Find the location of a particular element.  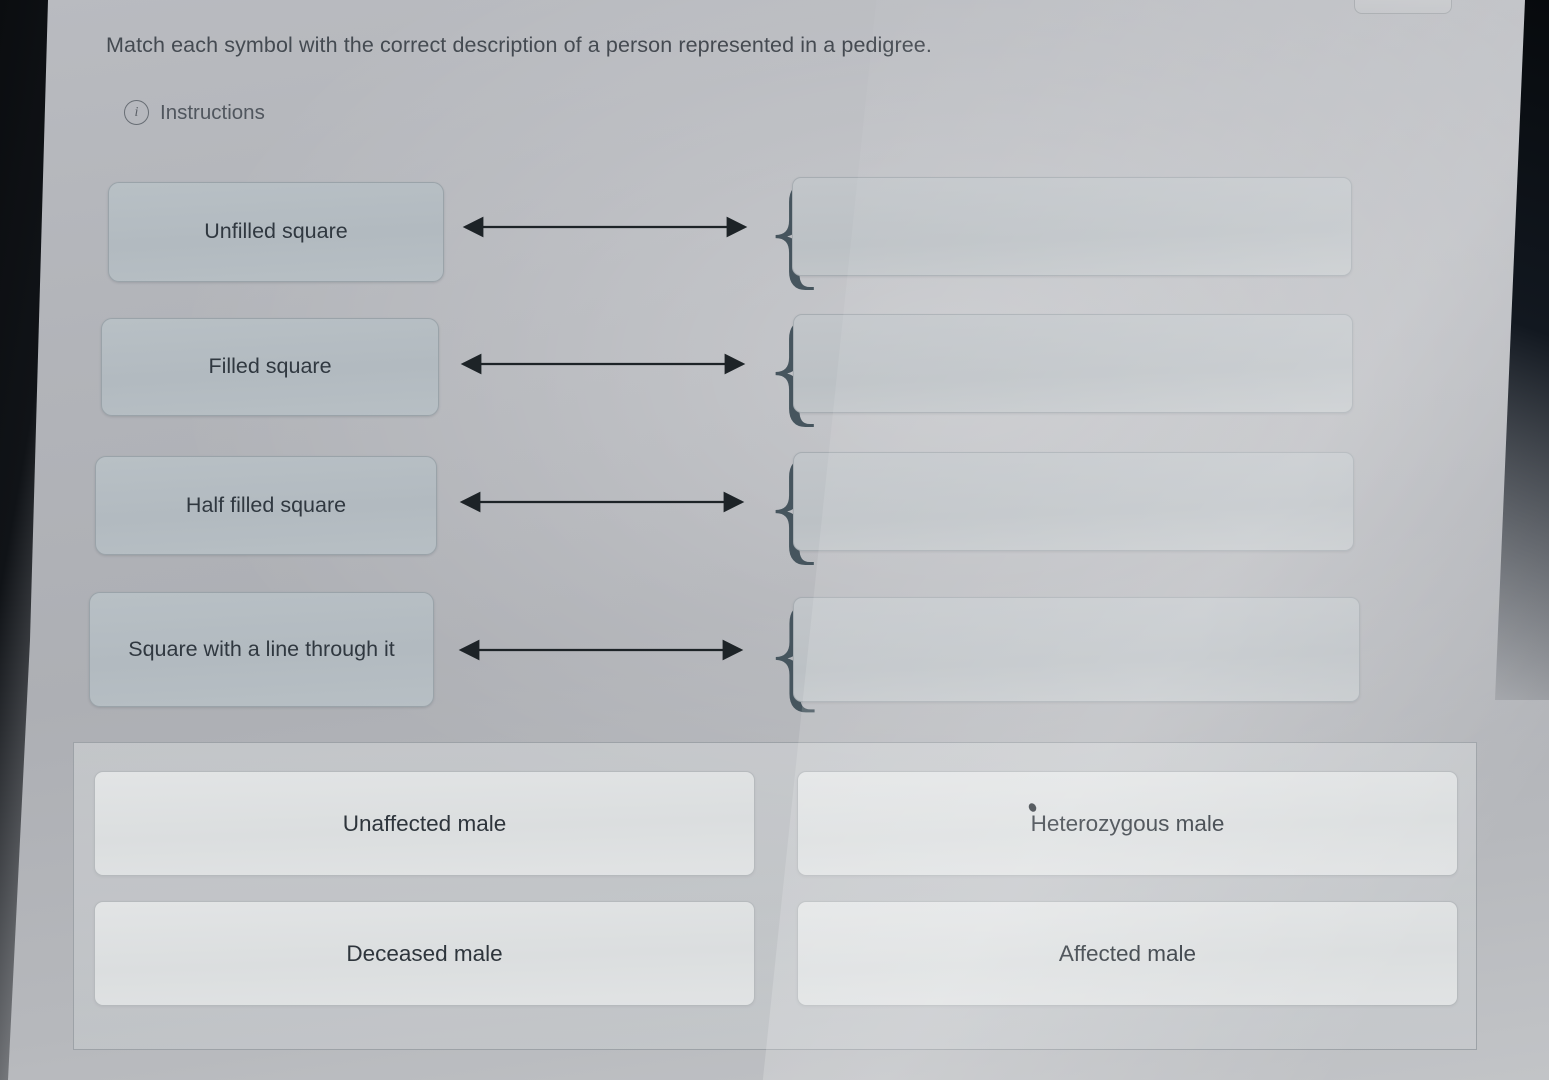

term-box-2: Filled square is located at coordinates (270, 367).